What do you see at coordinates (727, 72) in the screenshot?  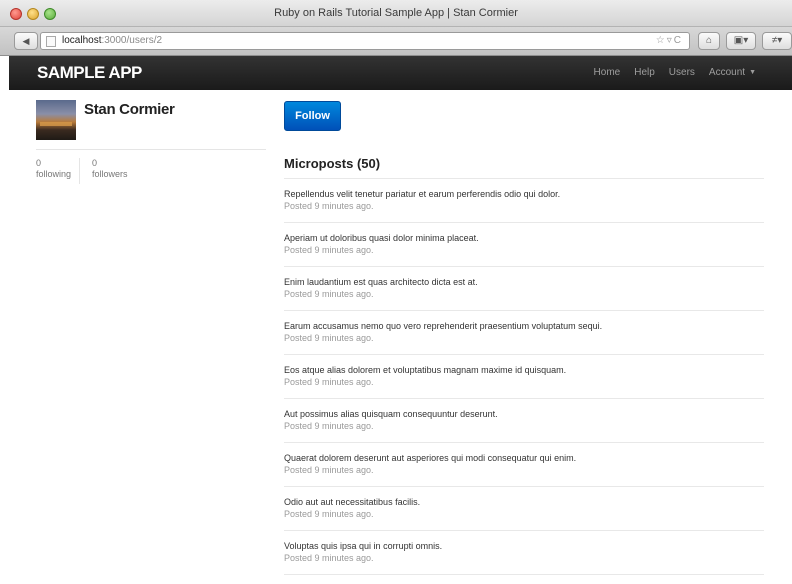 I see `account-label: Account` at bounding box center [727, 72].